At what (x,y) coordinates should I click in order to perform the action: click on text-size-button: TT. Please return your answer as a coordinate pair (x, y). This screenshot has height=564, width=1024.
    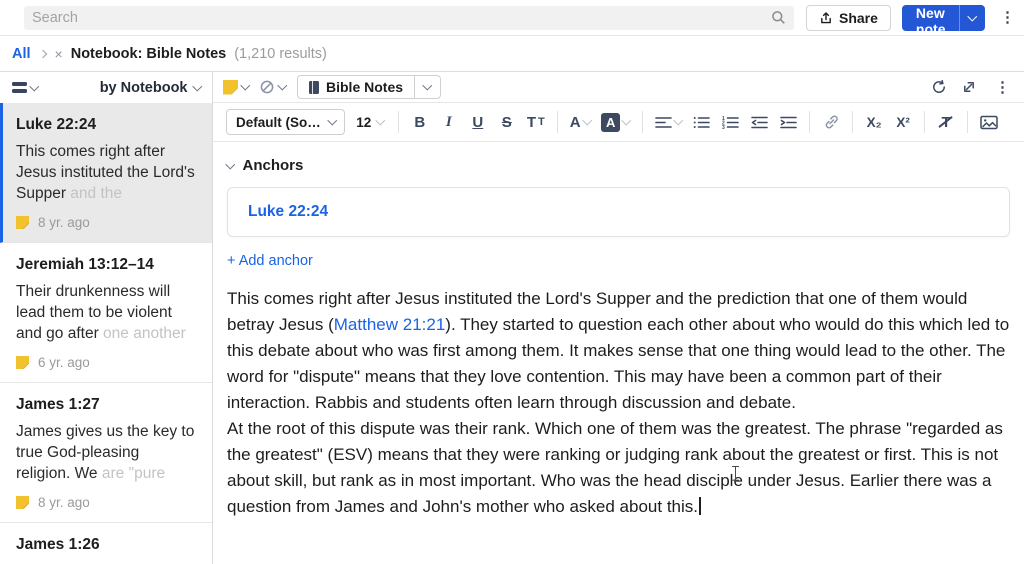
    Looking at the image, I should click on (536, 122).